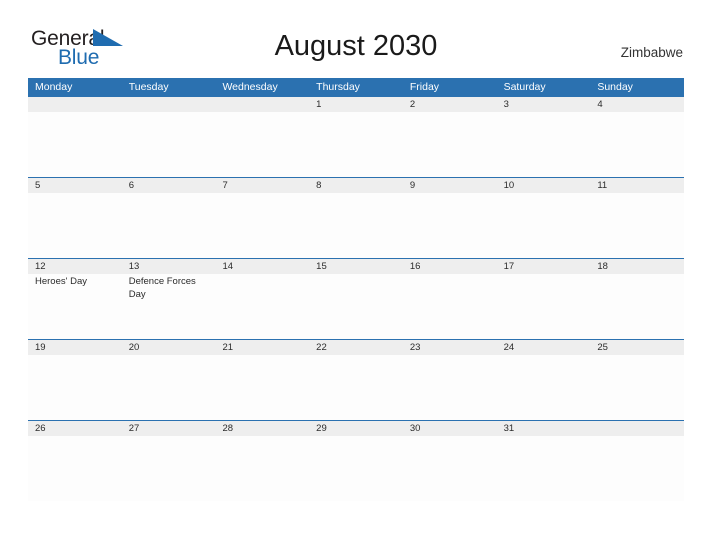 The image size is (712, 550). What do you see at coordinates (506, 104) in the screenshot?
I see `day-number: 3` at bounding box center [506, 104].